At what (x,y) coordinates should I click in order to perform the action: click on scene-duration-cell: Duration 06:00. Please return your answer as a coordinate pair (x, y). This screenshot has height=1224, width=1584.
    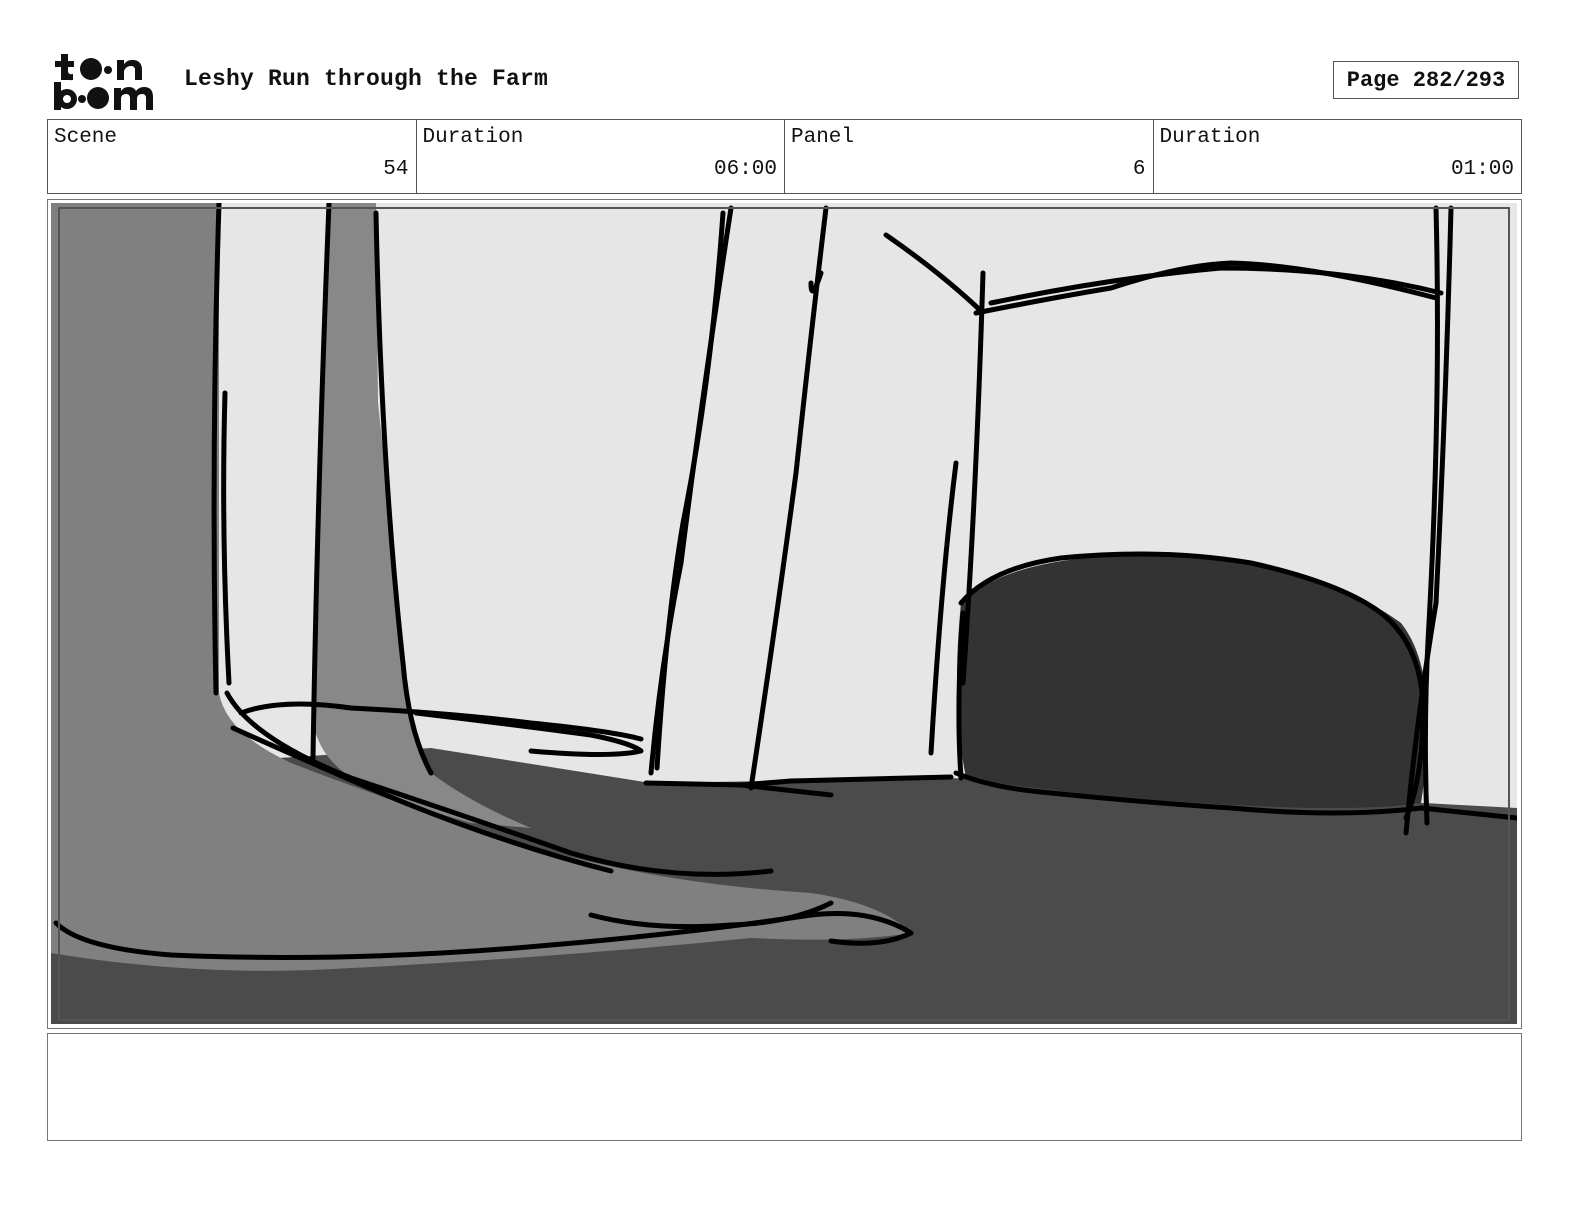
    Looking at the image, I should click on (601, 156).